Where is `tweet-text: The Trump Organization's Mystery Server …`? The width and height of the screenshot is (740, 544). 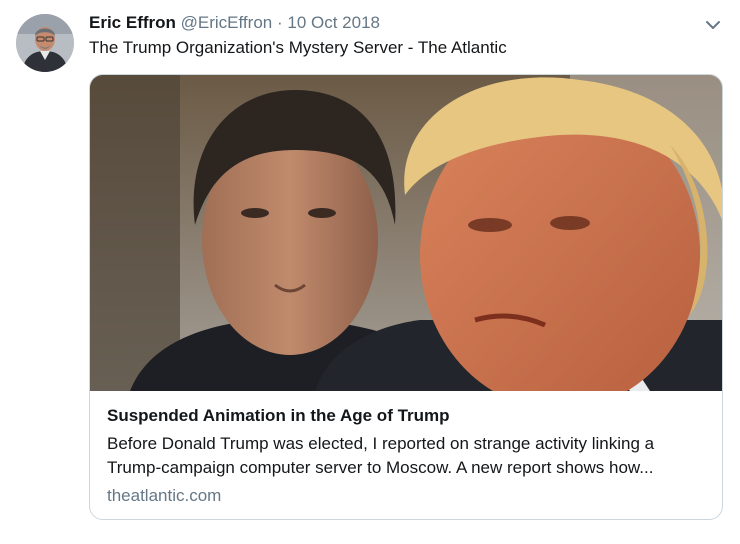
tweet-text: The Trump Organization's Mystery Server … is located at coordinates (298, 47).